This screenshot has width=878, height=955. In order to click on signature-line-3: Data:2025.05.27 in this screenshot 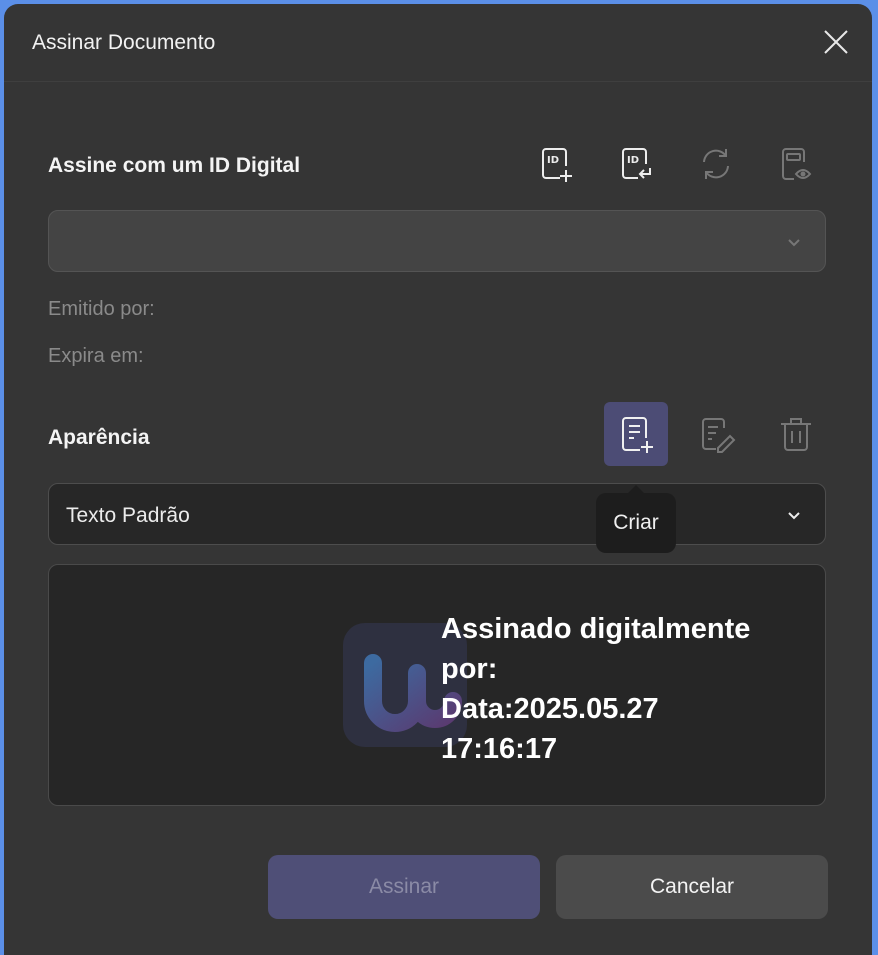, I will do `click(550, 709)`.